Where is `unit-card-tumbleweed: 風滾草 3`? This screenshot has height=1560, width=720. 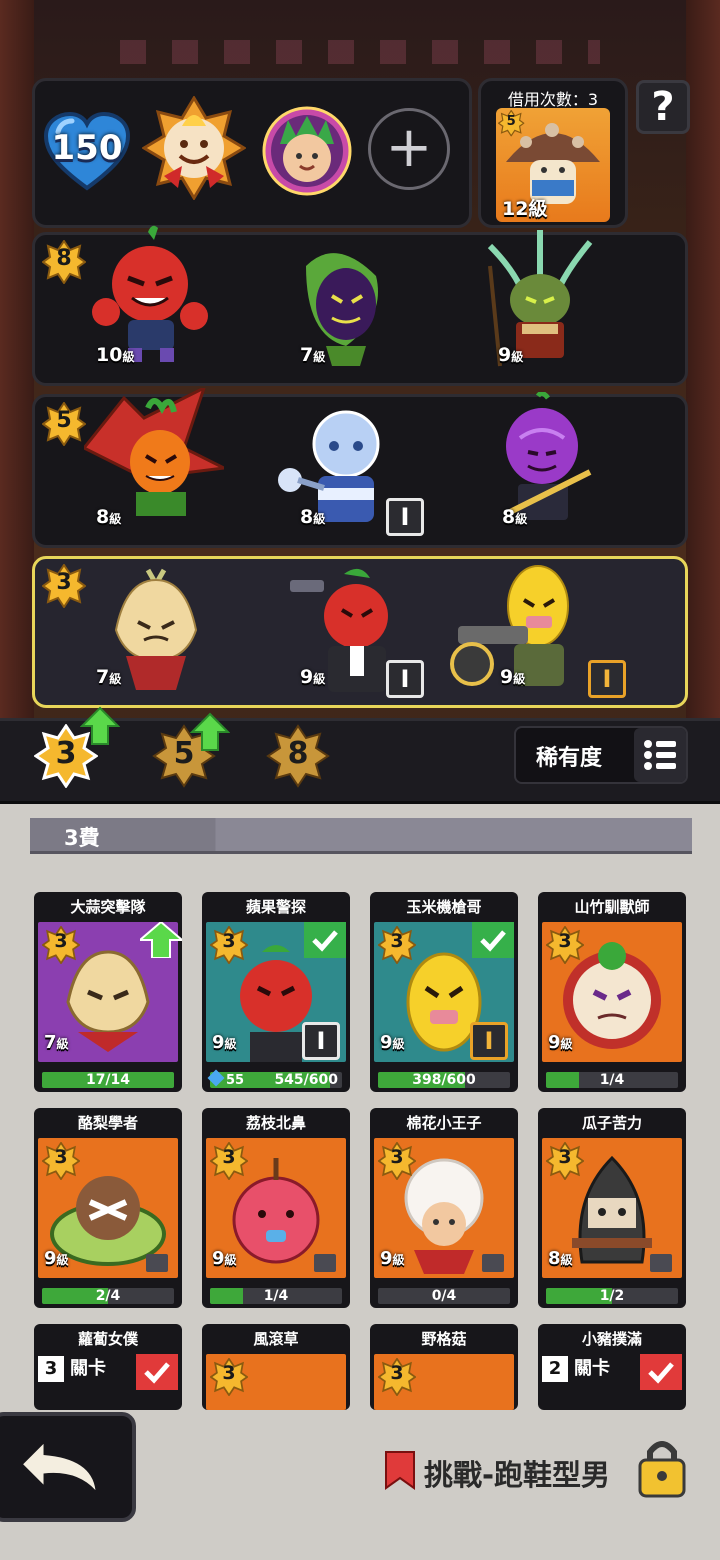
unit-card-tumbleweed: 風滾草 3 is located at coordinates (276, 1367).